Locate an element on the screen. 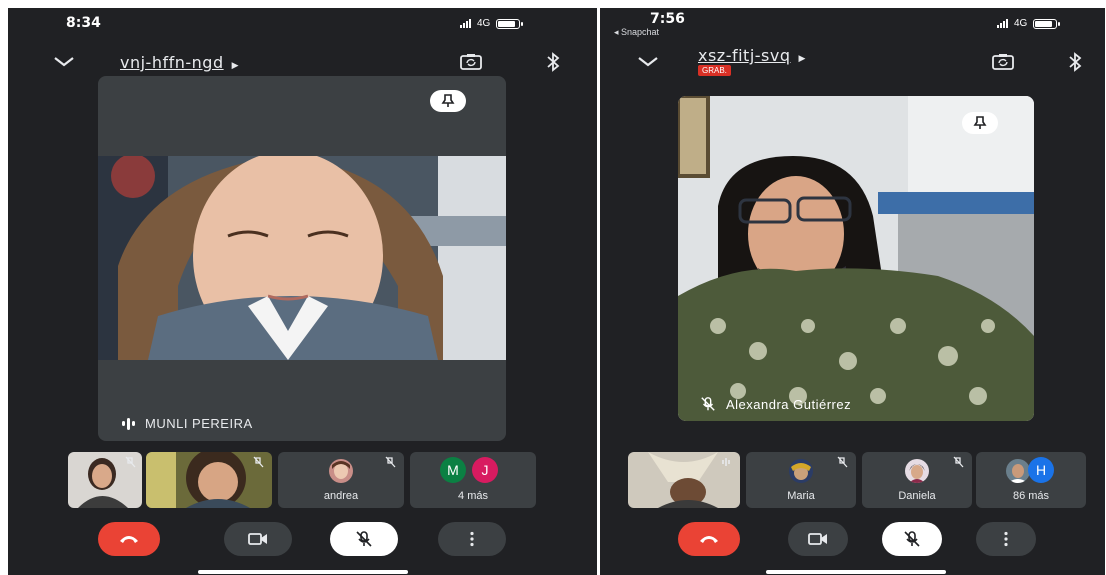 The image size is (1106, 575). back-to-app-link: ◂ Snapchat is located at coordinates (636, 32).